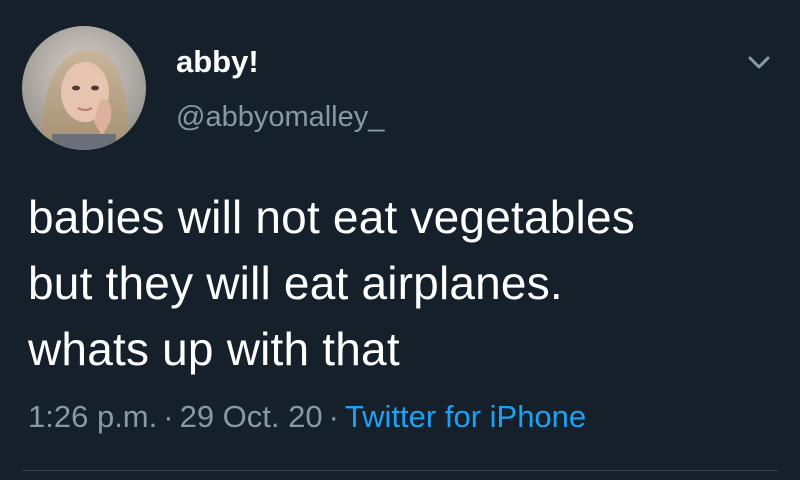 This screenshot has width=800, height=480. Describe the element at coordinates (92, 416) in the screenshot. I see `tweet-time: 1:26 p.m.` at that location.